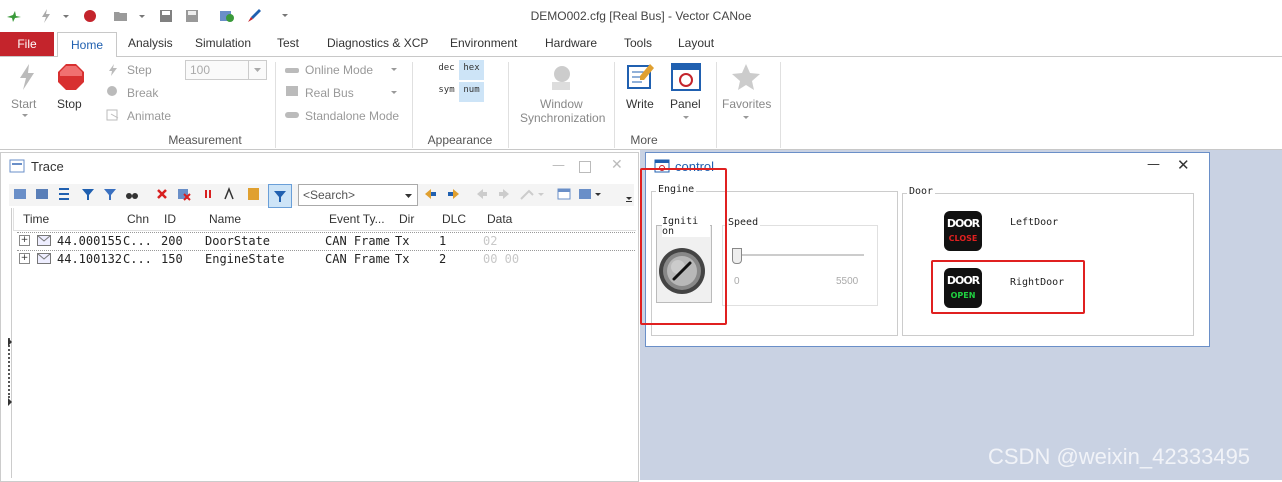 The image size is (1282, 482). I want to click on tab-environment: Environment, so click(483, 43).